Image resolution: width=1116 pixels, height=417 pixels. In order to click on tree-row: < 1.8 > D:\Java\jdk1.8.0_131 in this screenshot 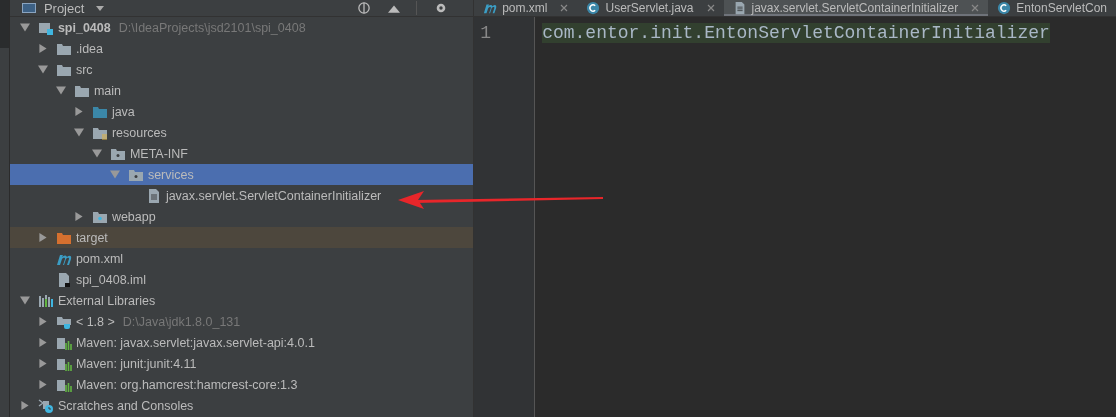, I will do `click(241, 321)`.